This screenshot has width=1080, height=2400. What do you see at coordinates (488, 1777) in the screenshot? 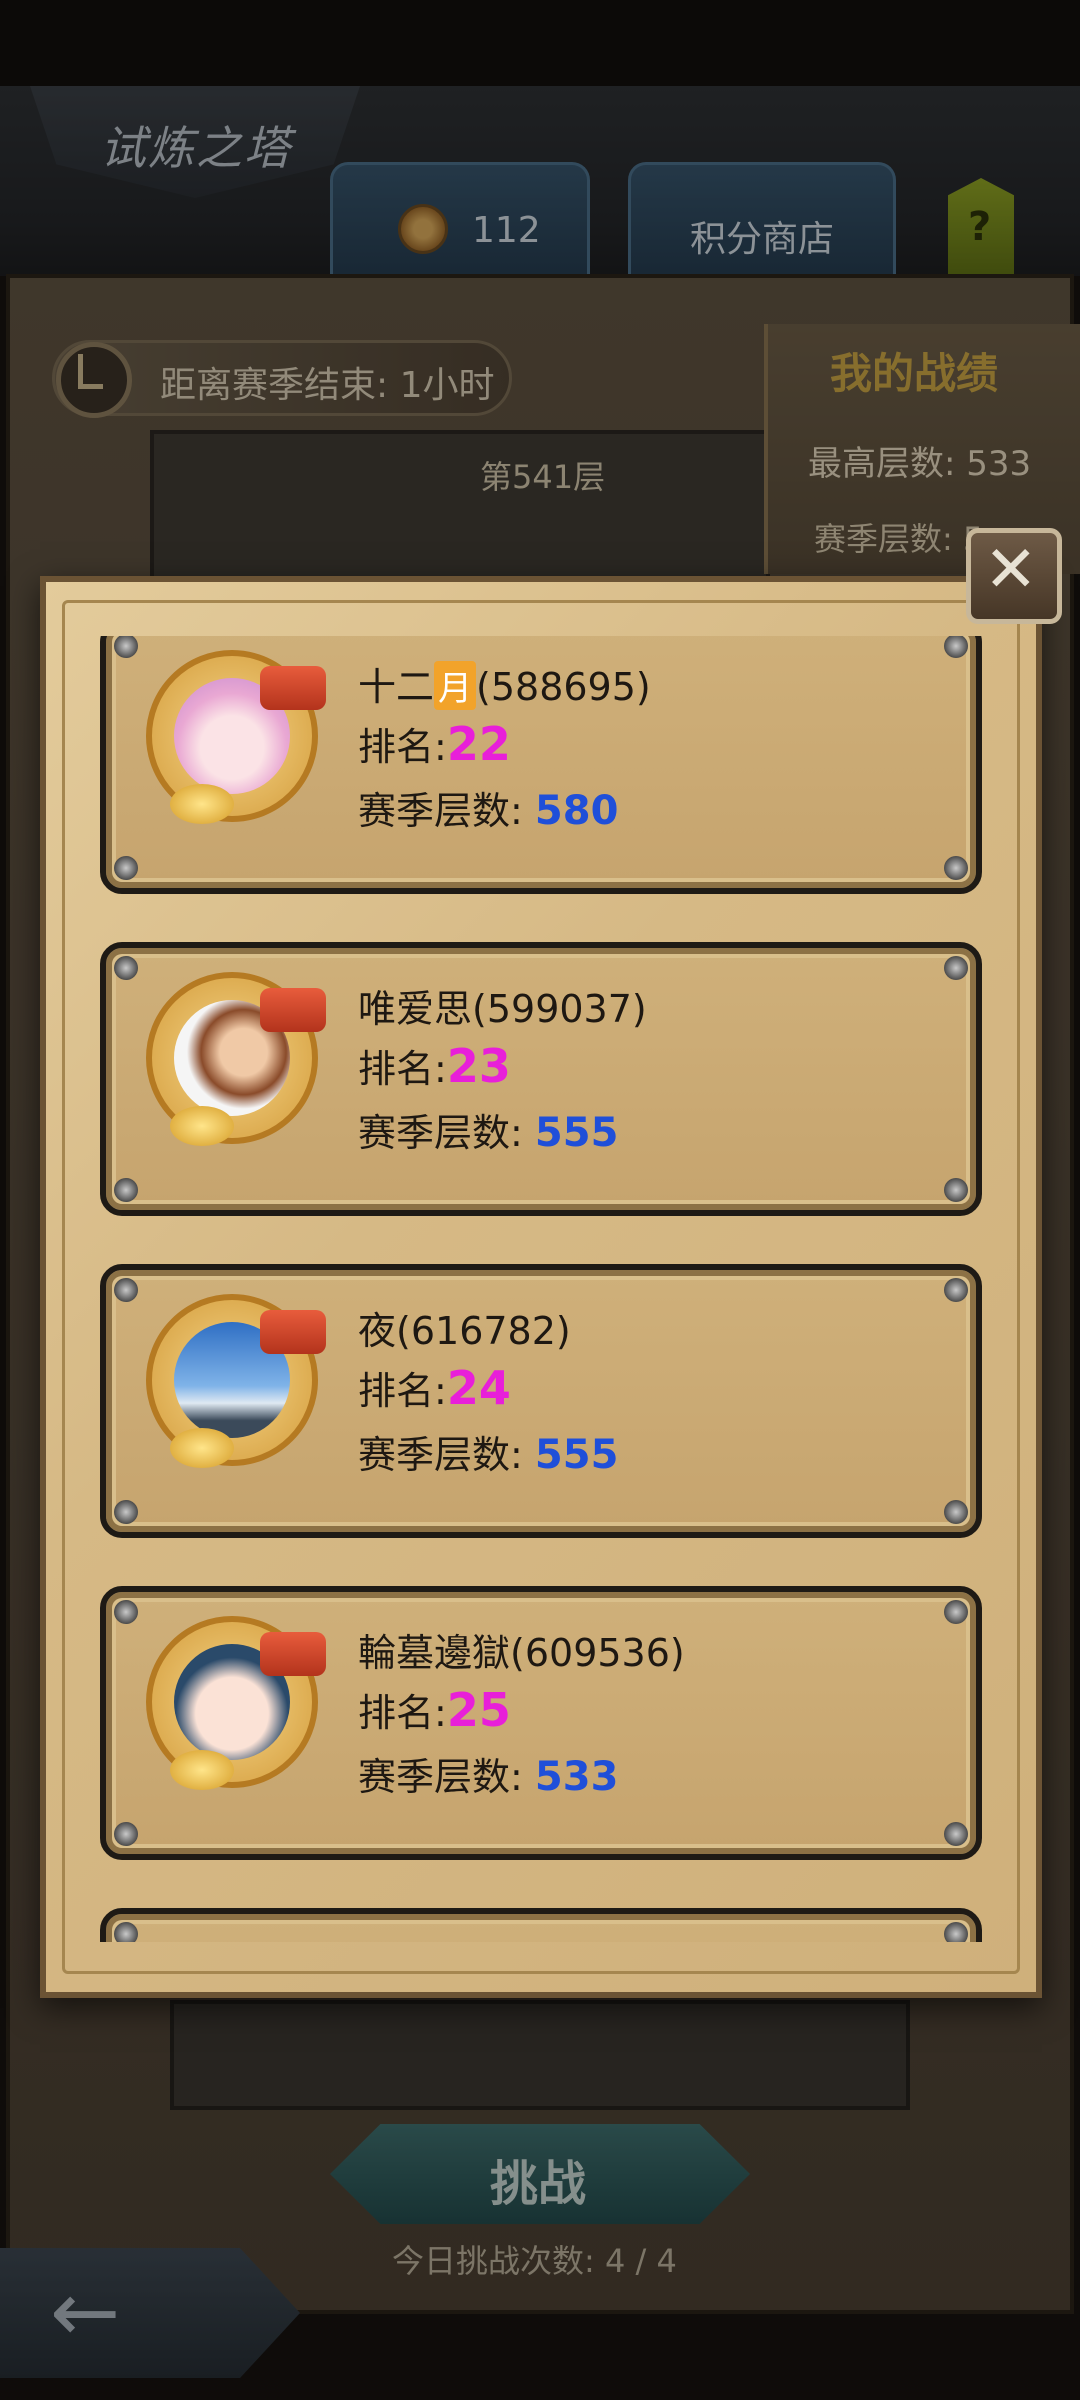
I see `player-season-floor: 赛季层数: 533` at bounding box center [488, 1777].